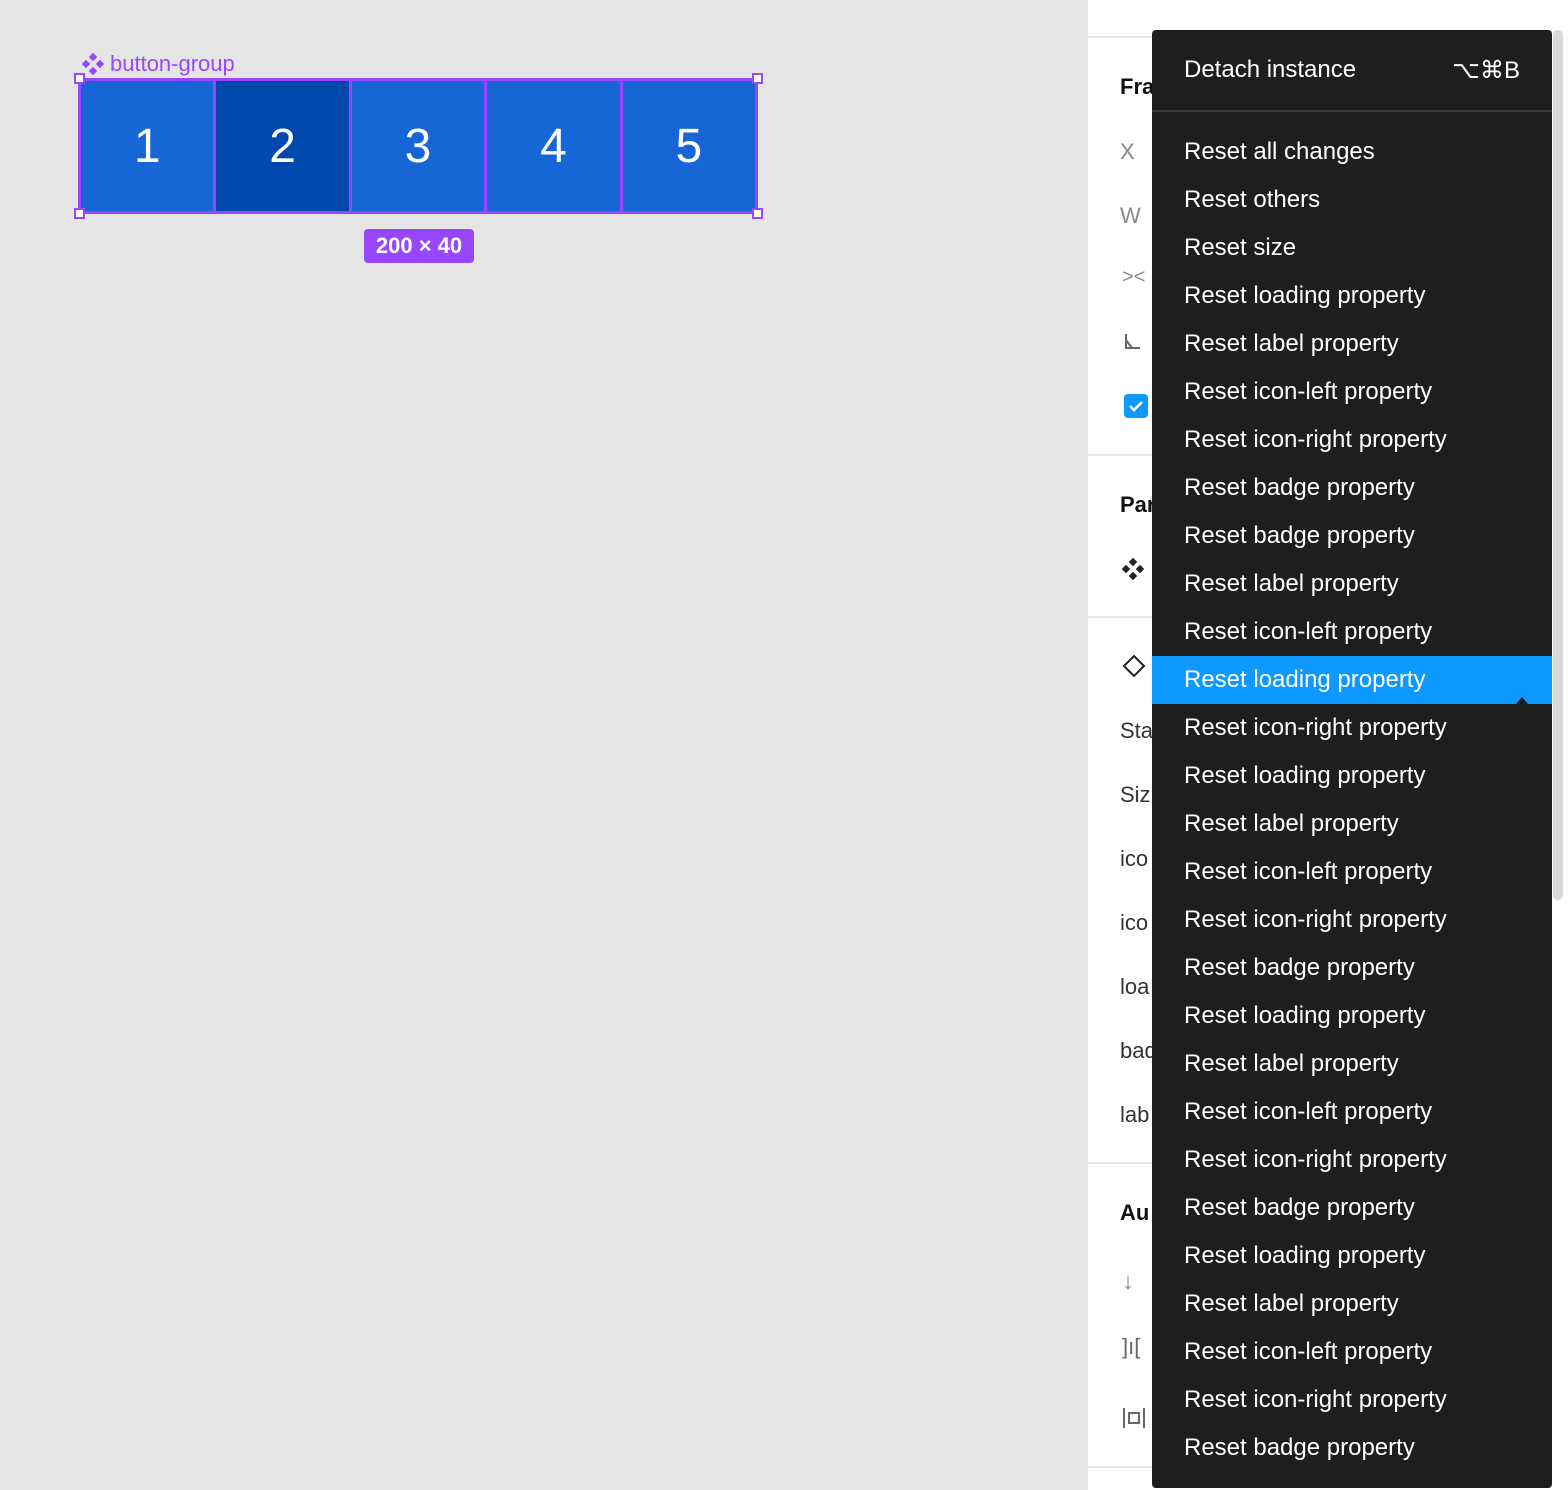  I want to click on instance-icon, so click(1134, 666).